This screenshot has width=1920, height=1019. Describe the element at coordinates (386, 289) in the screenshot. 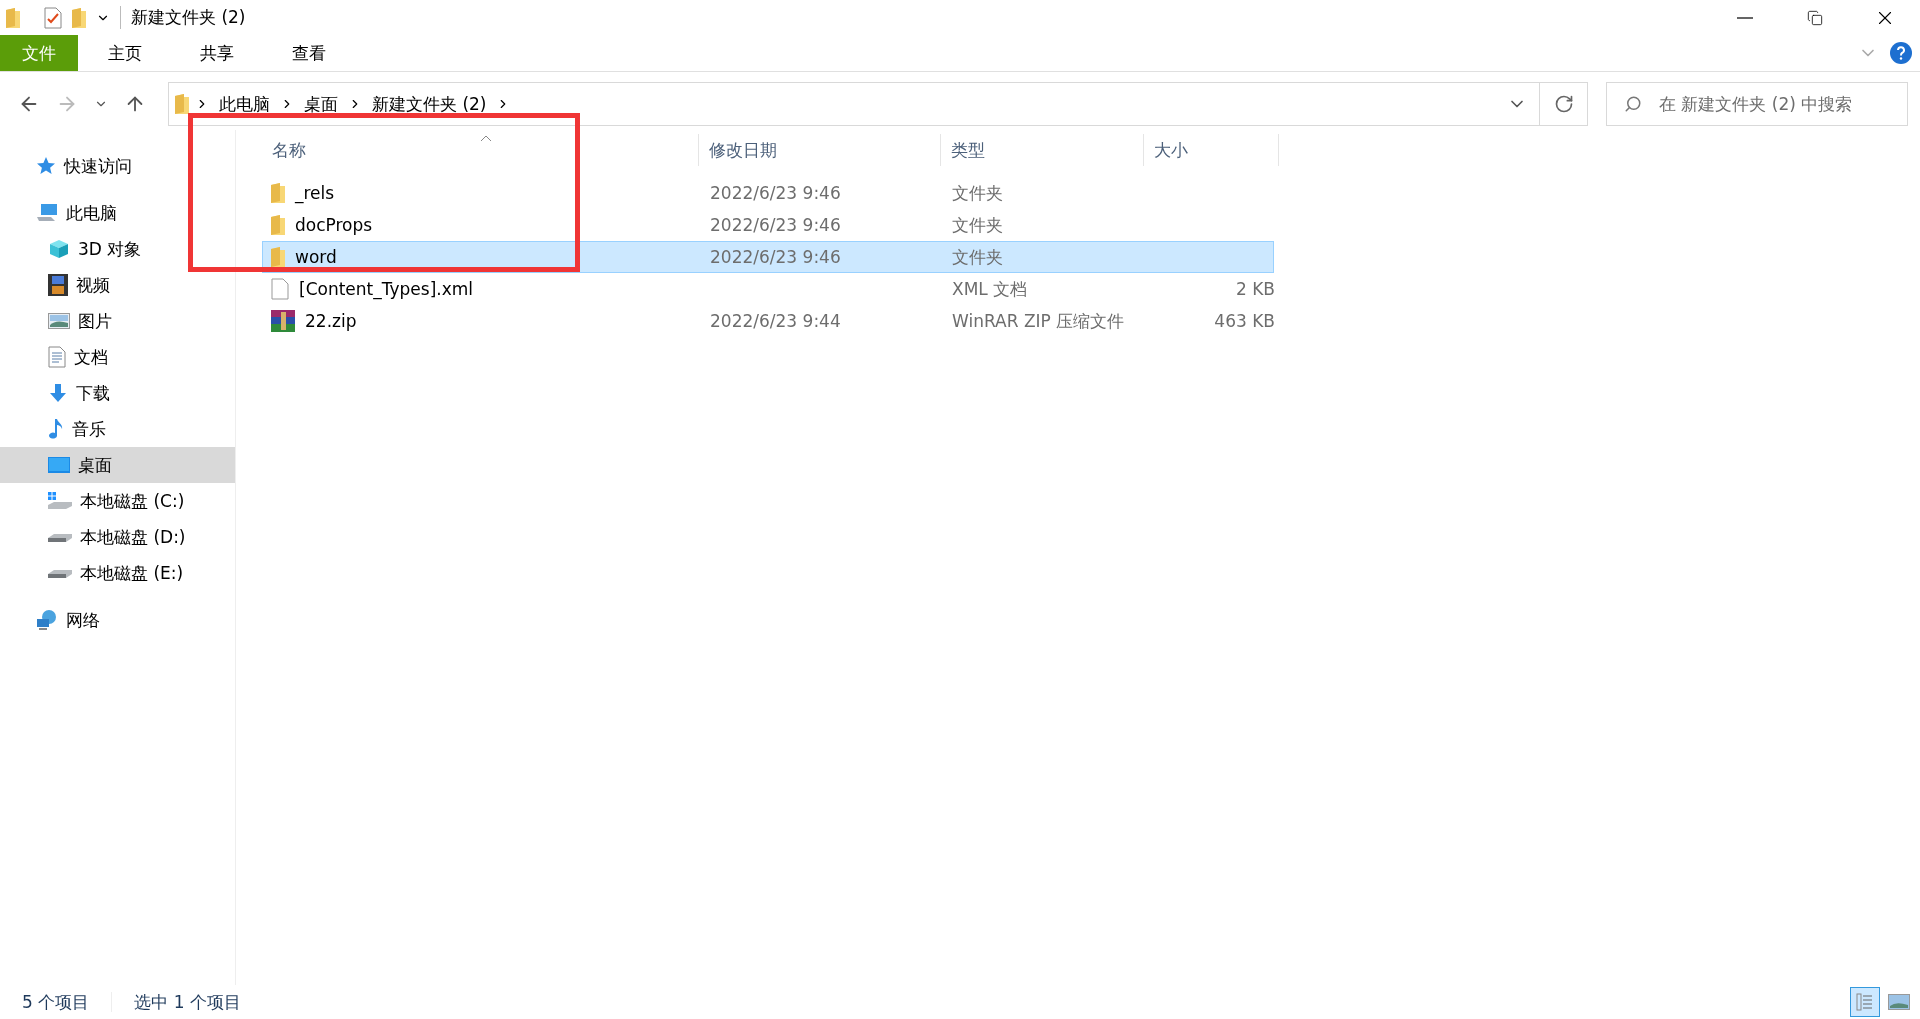

I see `file-name: [Content_Types].xml` at that location.